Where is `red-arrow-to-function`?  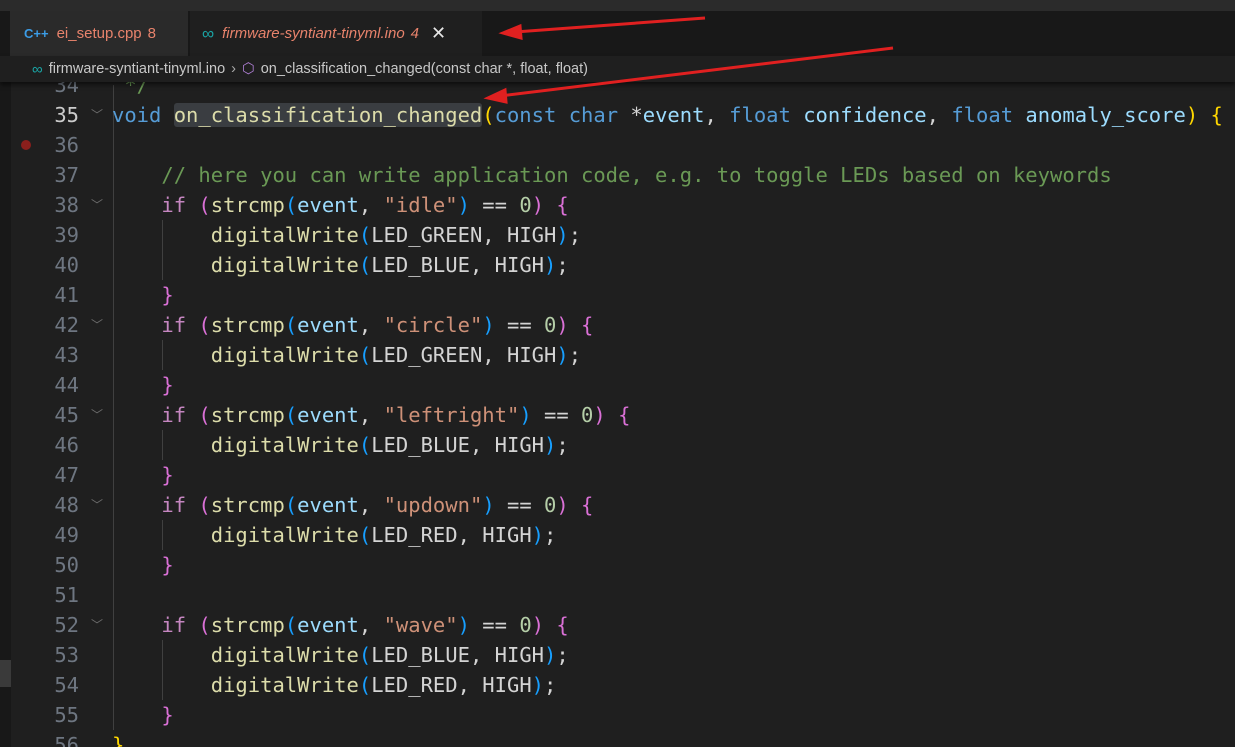 red-arrow-to-function is located at coordinates (688, 75).